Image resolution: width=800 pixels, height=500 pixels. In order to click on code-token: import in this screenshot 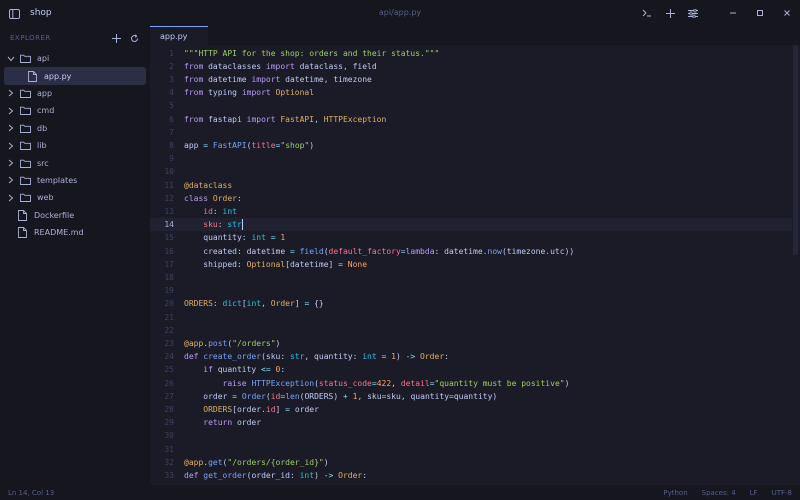, I will do `click(282, 66)`.